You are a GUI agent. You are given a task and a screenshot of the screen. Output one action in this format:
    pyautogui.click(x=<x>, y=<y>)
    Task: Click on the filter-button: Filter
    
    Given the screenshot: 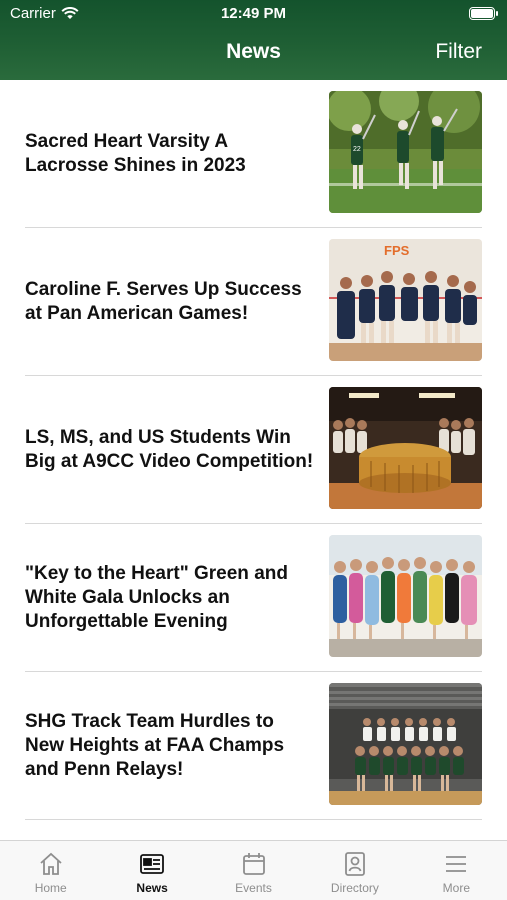 What is the action you would take?
    pyautogui.click(x=458, y=52)
    